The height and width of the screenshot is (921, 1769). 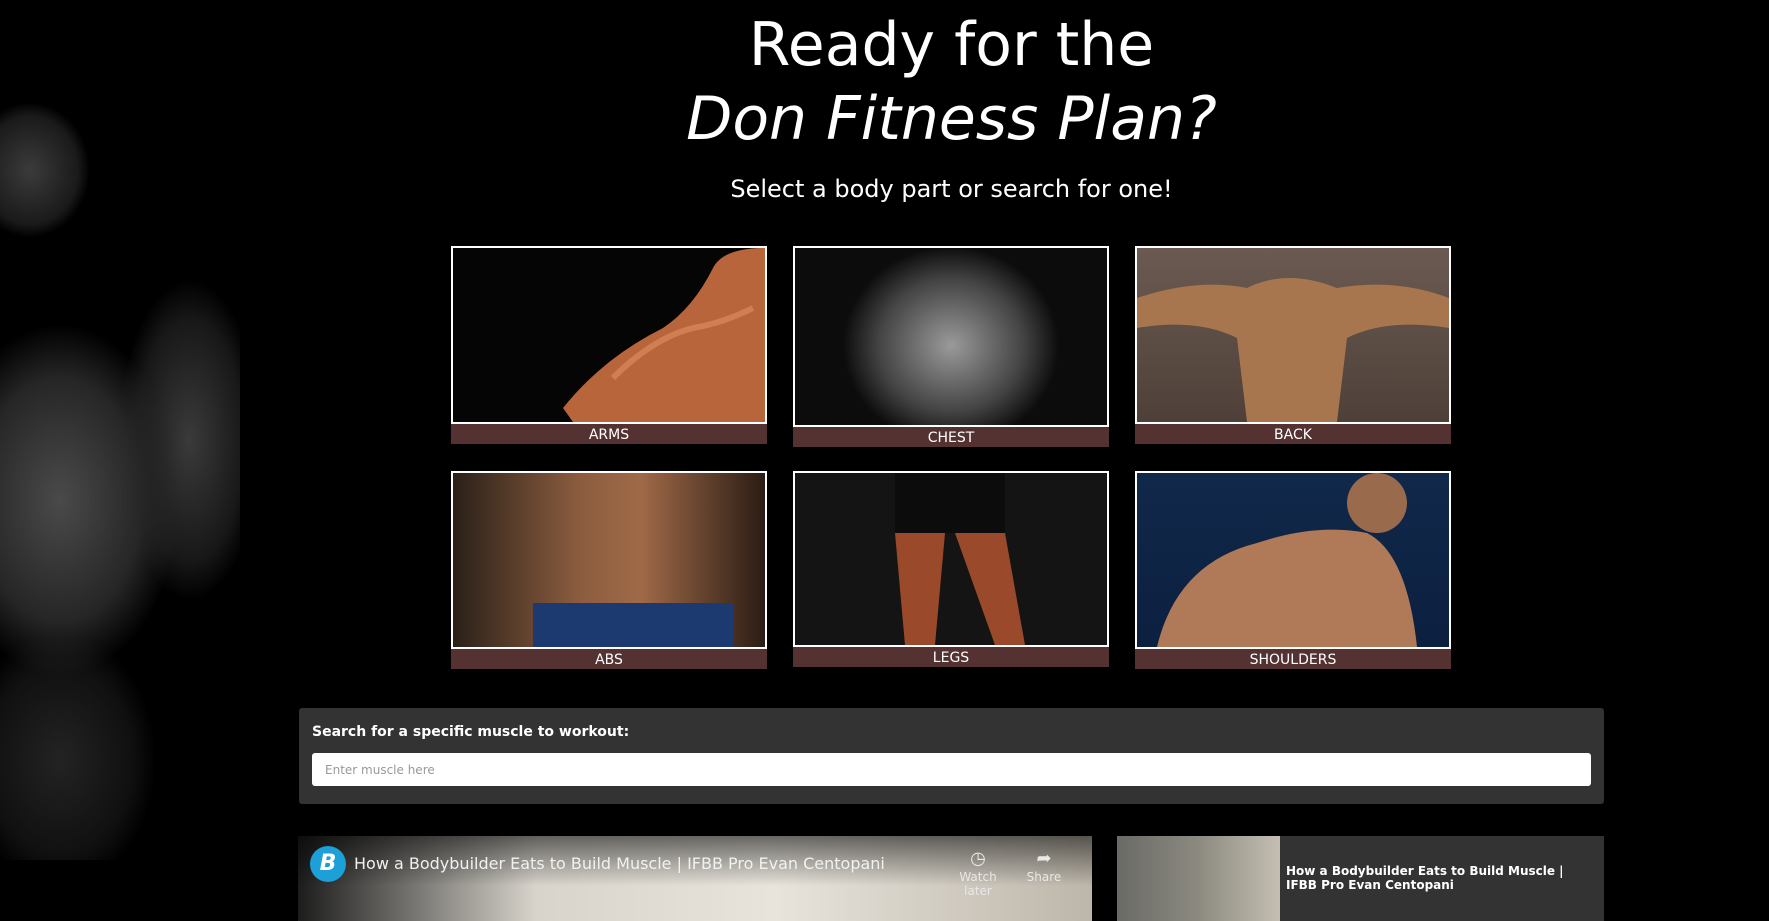 I want to click on body-part-card-legs: LEGS, so click(x=951, y=569).